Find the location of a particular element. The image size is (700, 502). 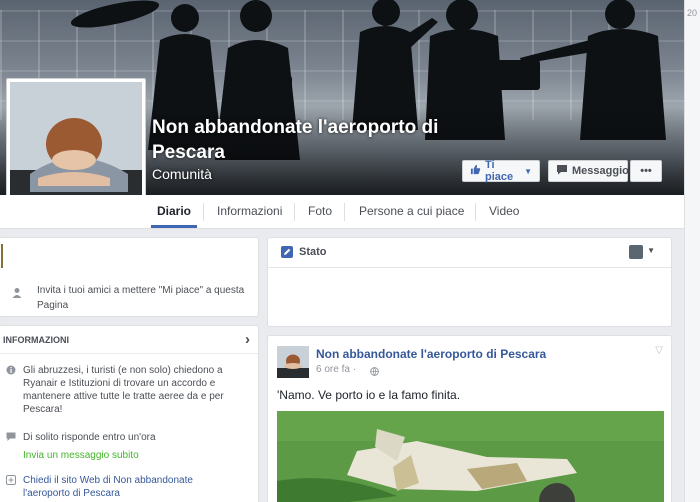

more-dots-icon: ••• is located at coordinates (646, 171).